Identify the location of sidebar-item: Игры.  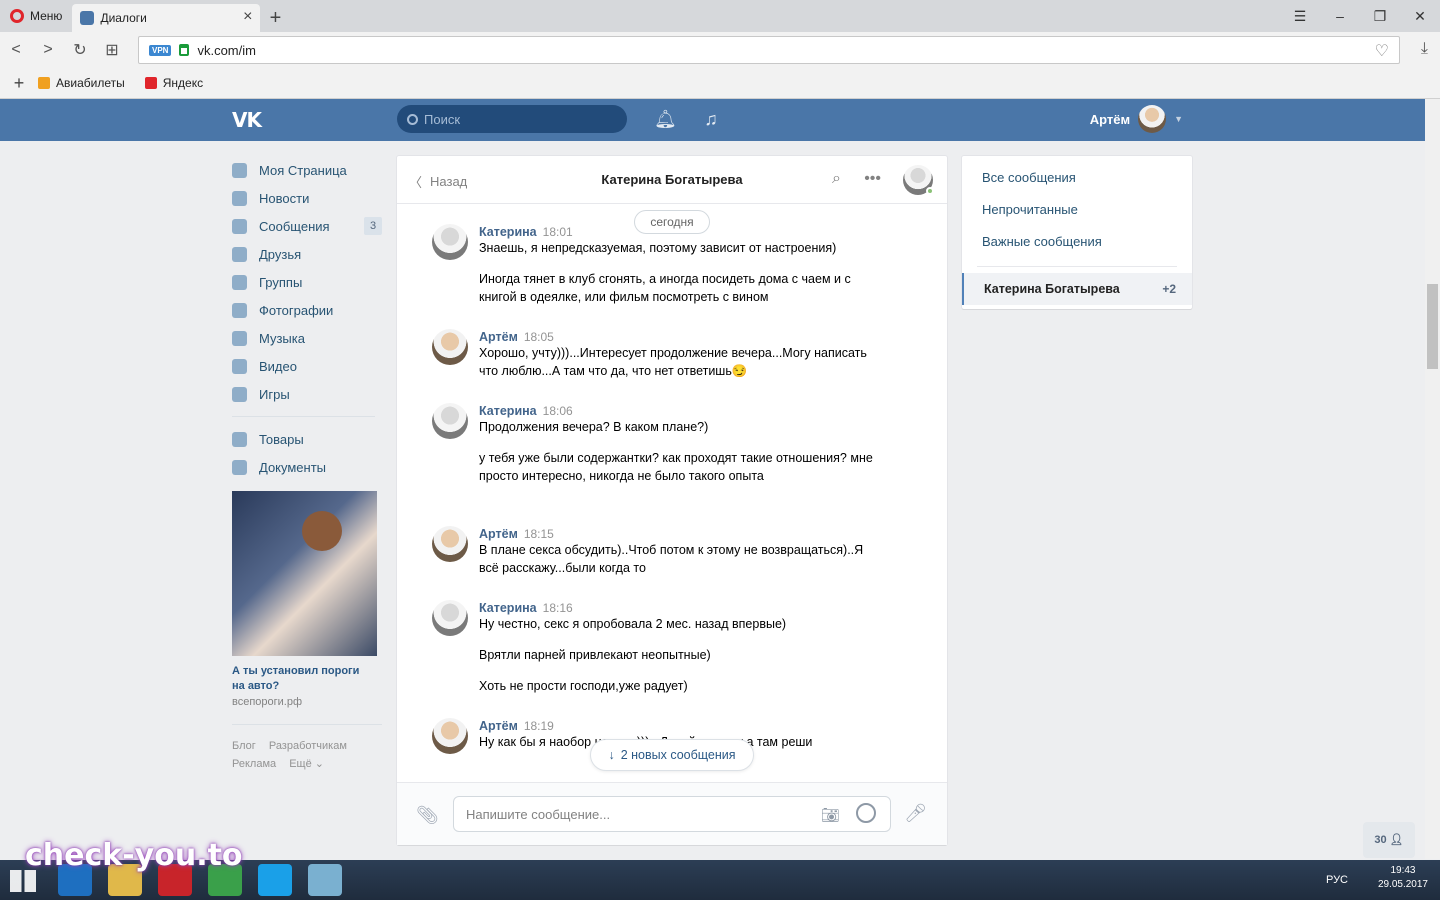
(307, 394).